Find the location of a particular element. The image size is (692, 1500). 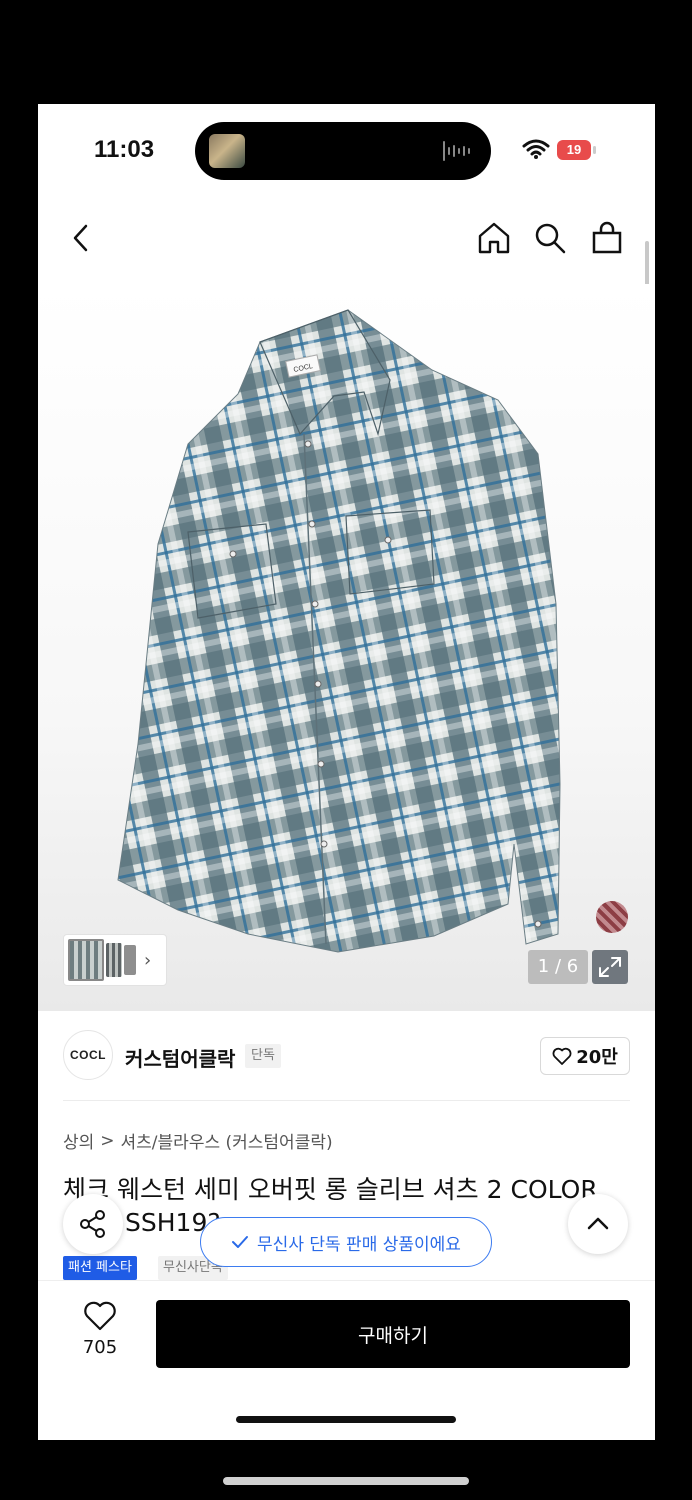

battery-tip is located at coordinates (594, 150).